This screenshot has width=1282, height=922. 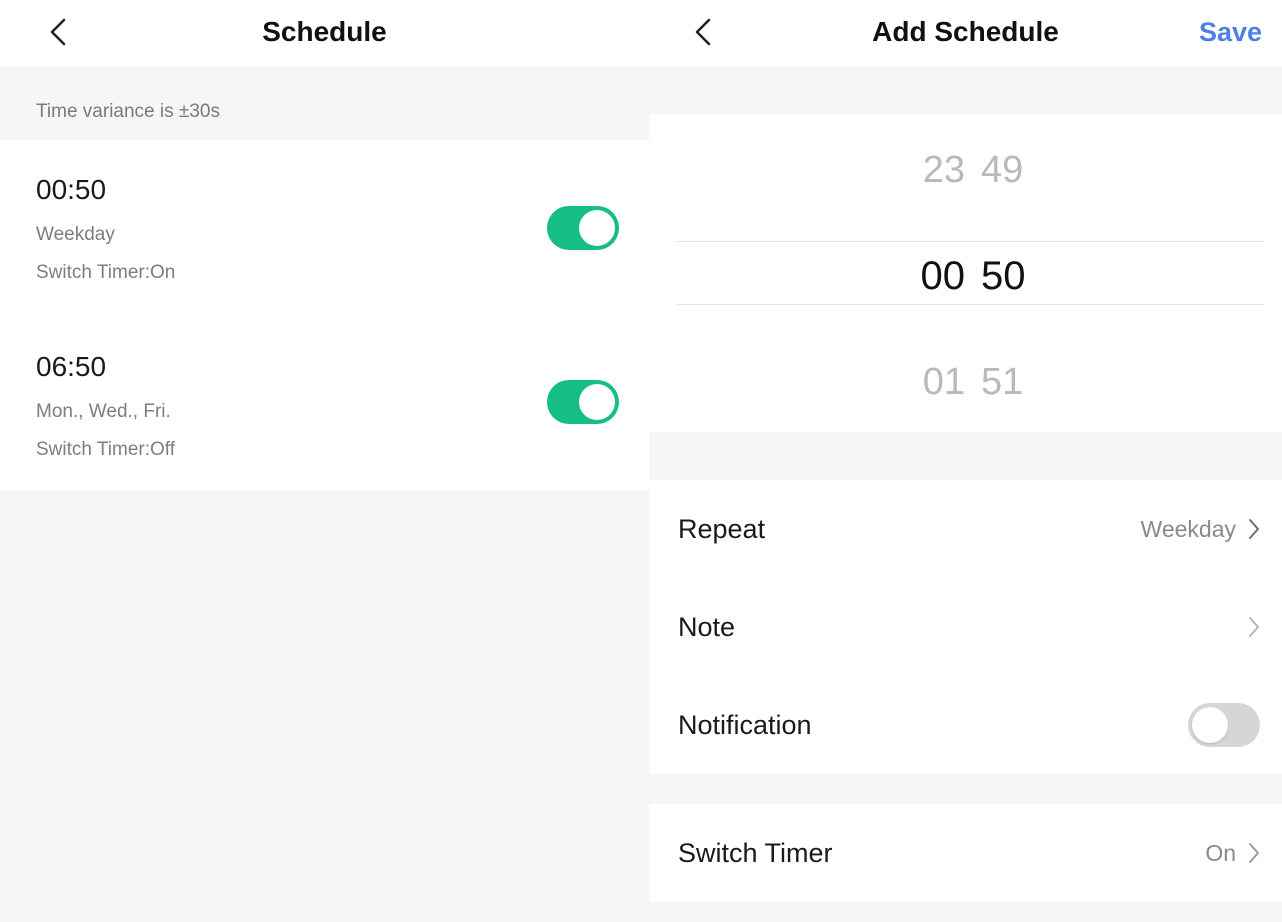 What do you see at coordinates (1002, 170) in the screenshot?
I see `picker-minute: 49` at bounding box center [1002, 170].